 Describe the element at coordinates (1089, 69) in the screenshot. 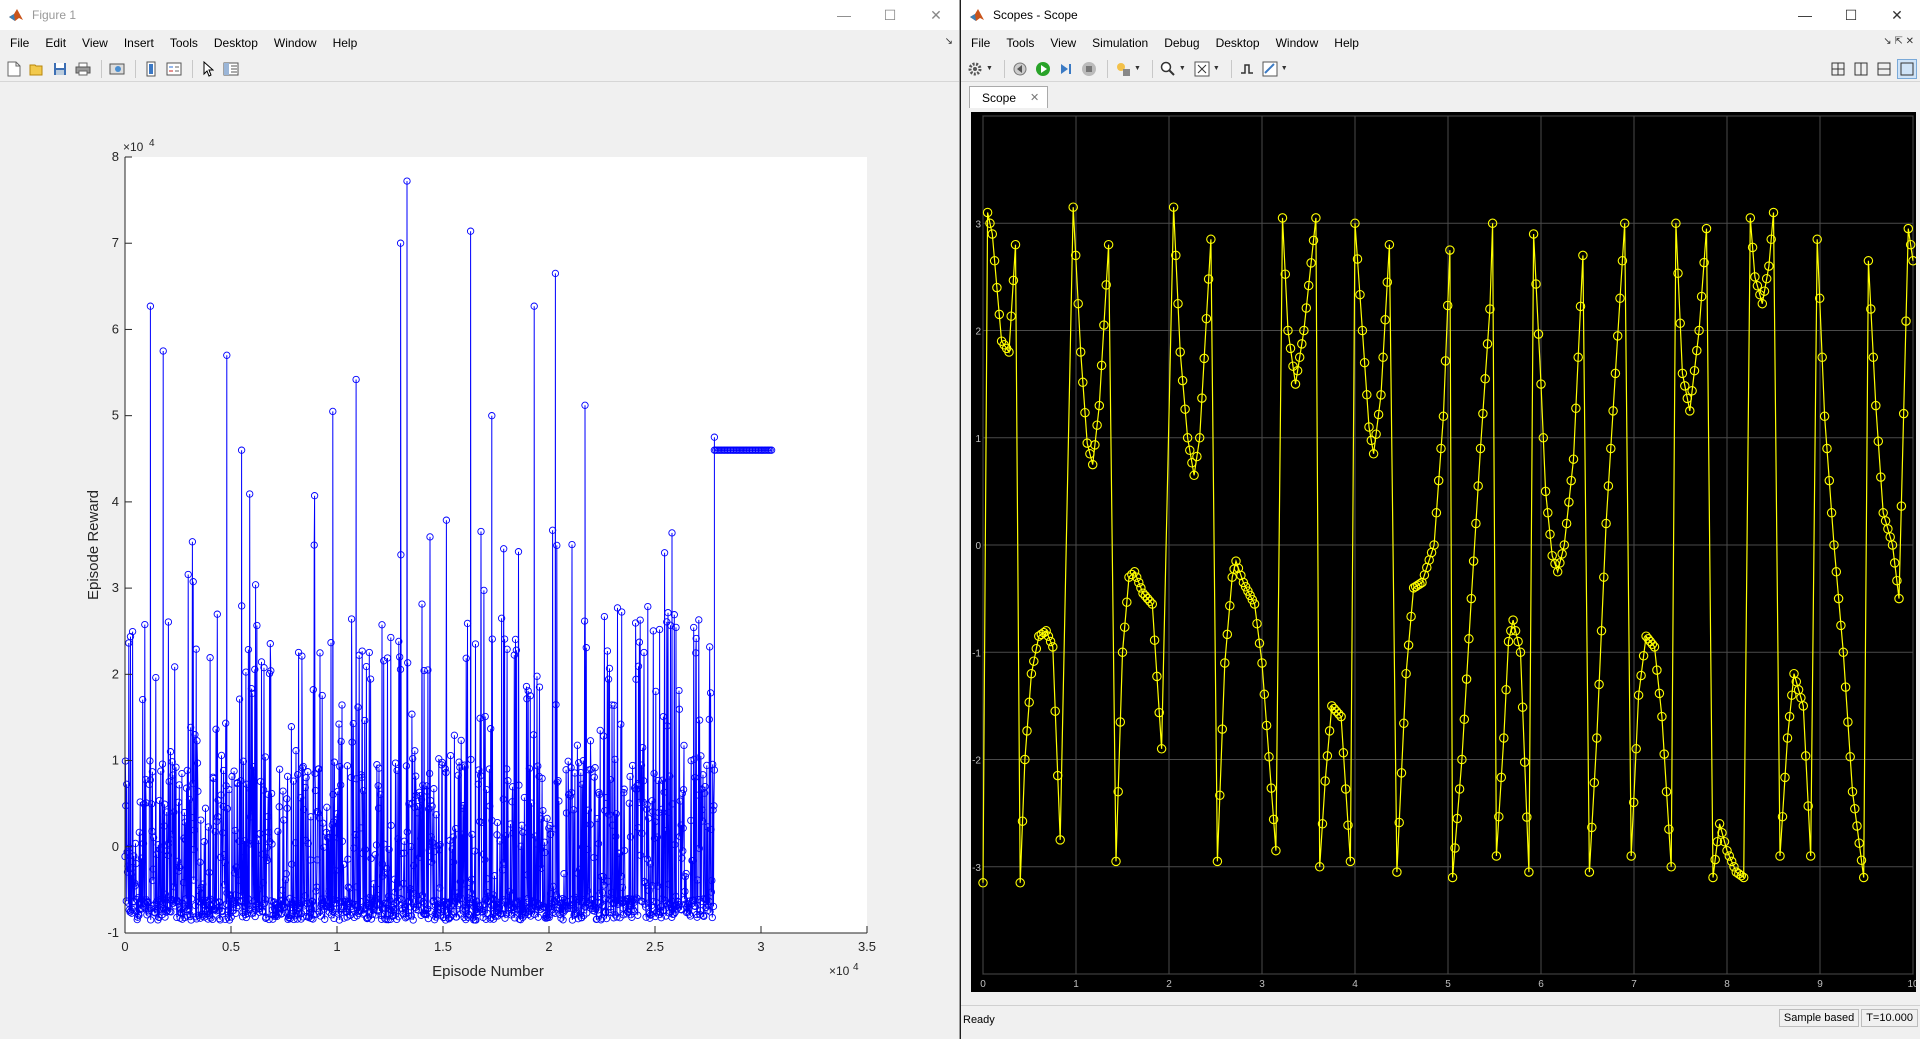

I see `stop-icon` at that location.